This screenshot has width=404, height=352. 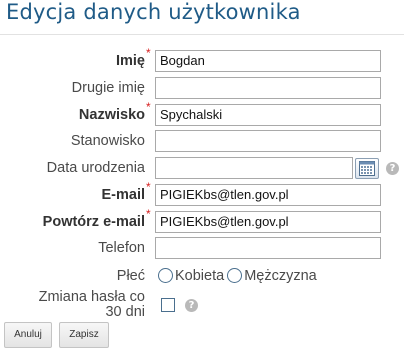 I want to click on gender-male-label: Mężczyzna, so click(x=280, y=276).